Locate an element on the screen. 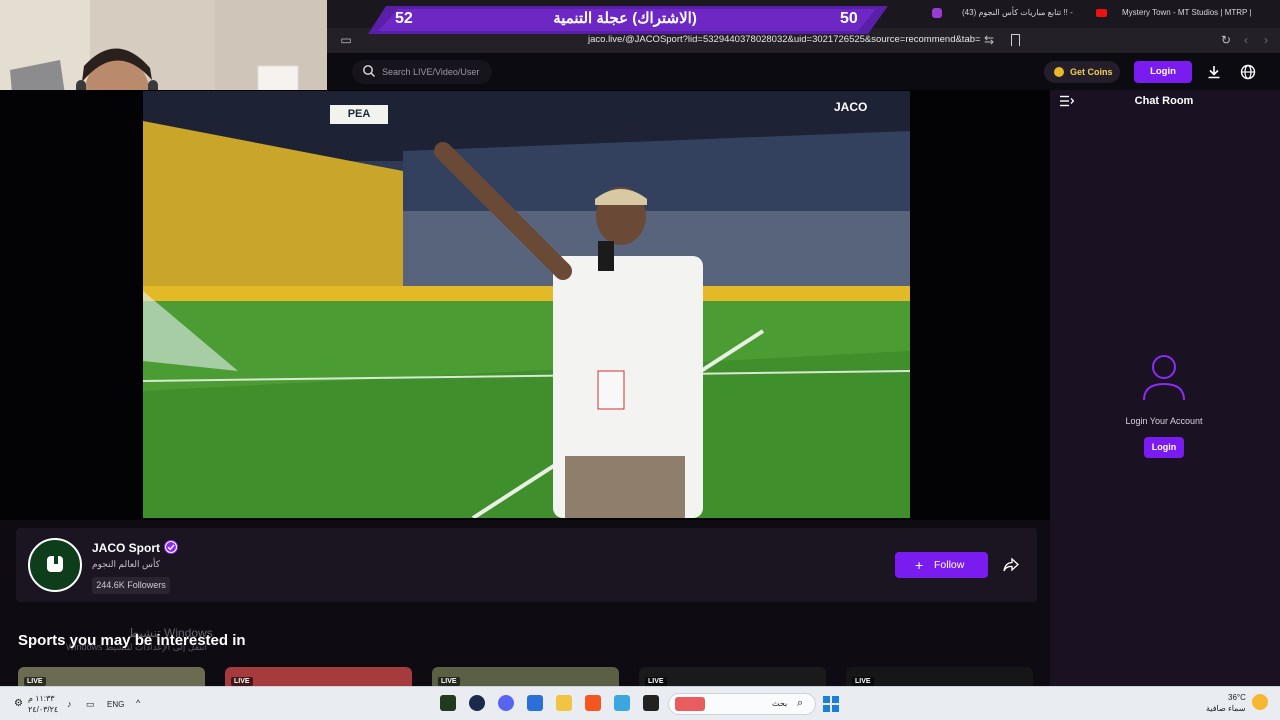 This screenshot has height=720, width=1280. jaco-logo-icon is located at coordinates (55, 563).